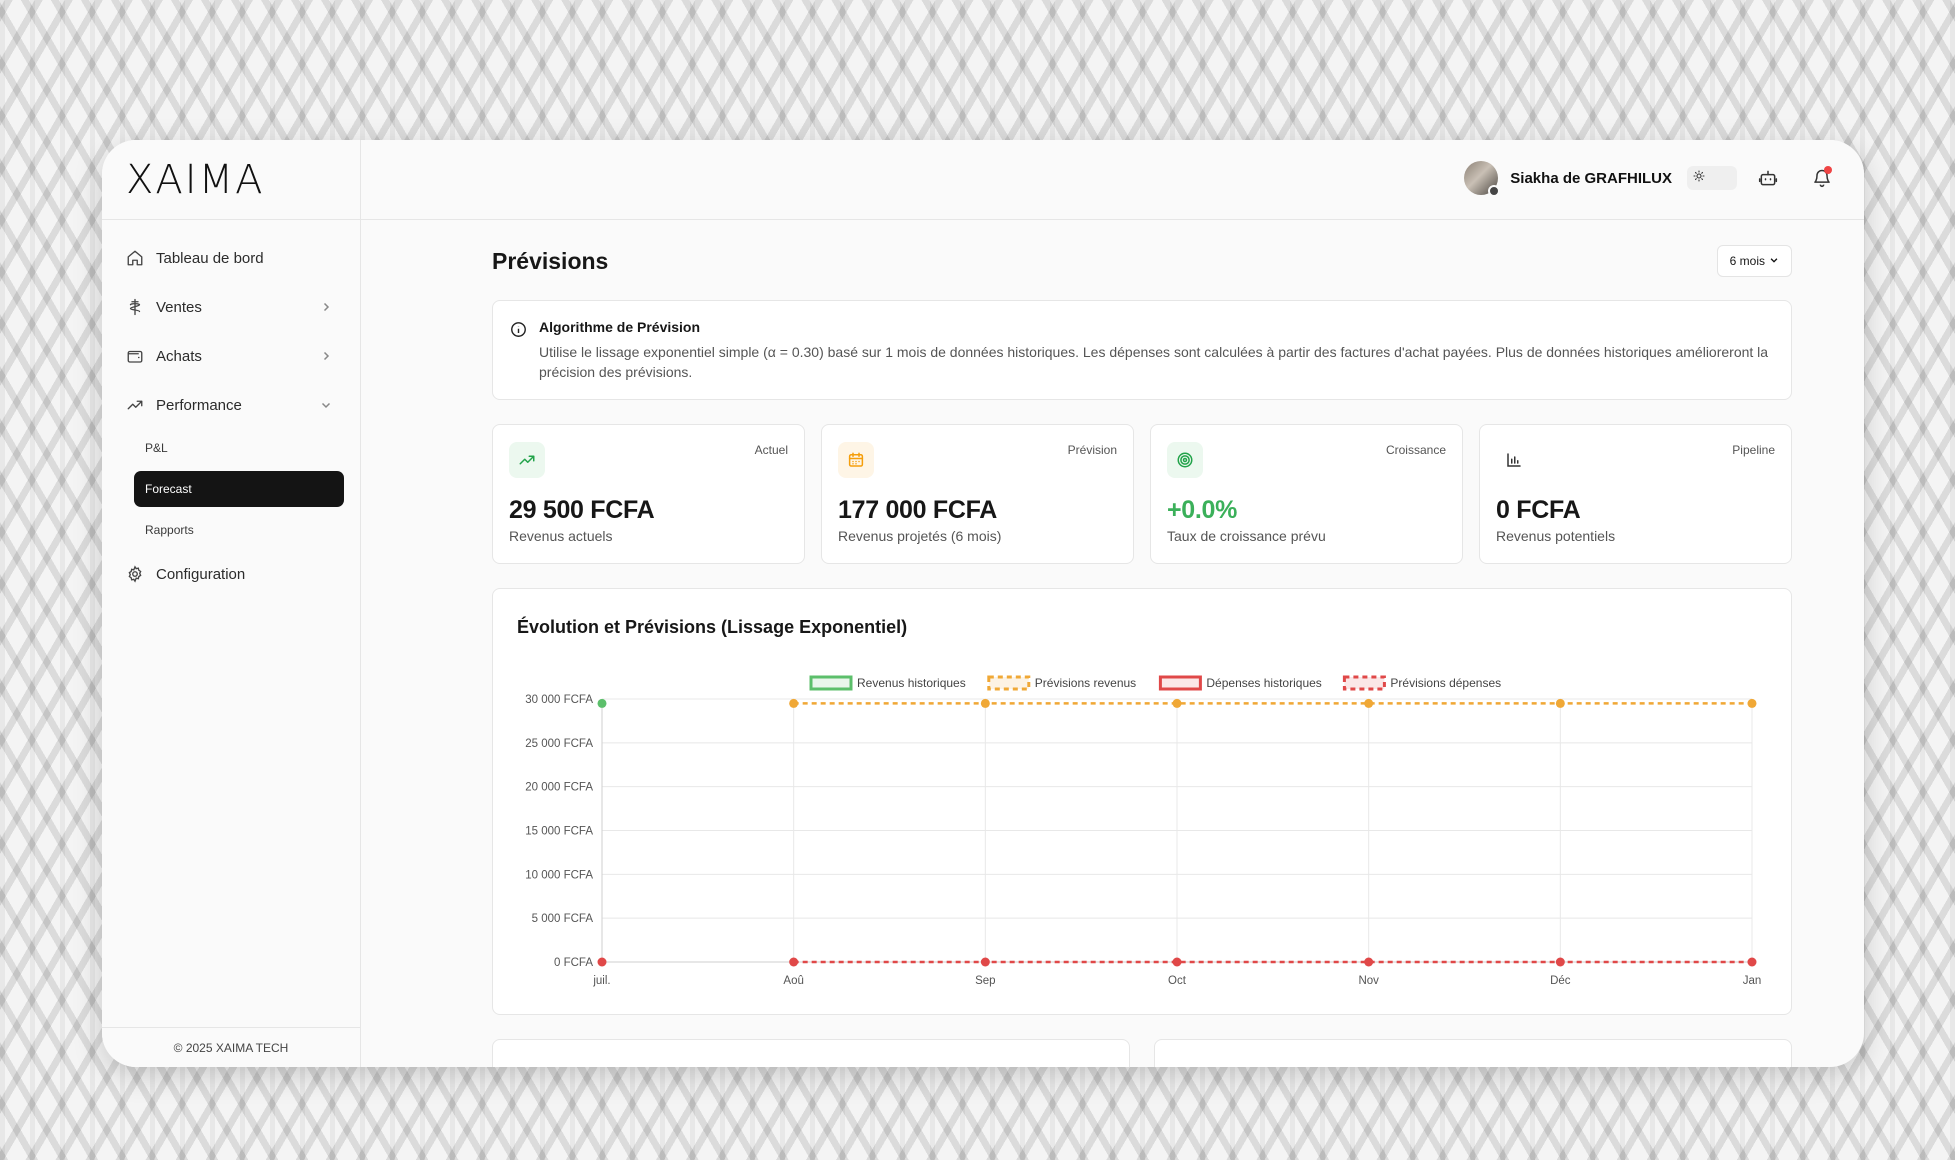 This screenshot has height=1160, width=1955. What do you see at coordinates (1556, 536) in the screenshot?
I see `card-label: Revenus potentiels` at bounding box center [1556, 536].